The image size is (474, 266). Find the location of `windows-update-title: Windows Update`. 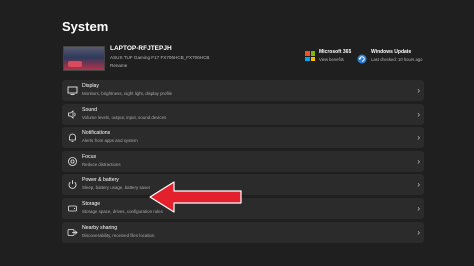

windows-update-title: Windows Update is located at coordinates (391, 52).